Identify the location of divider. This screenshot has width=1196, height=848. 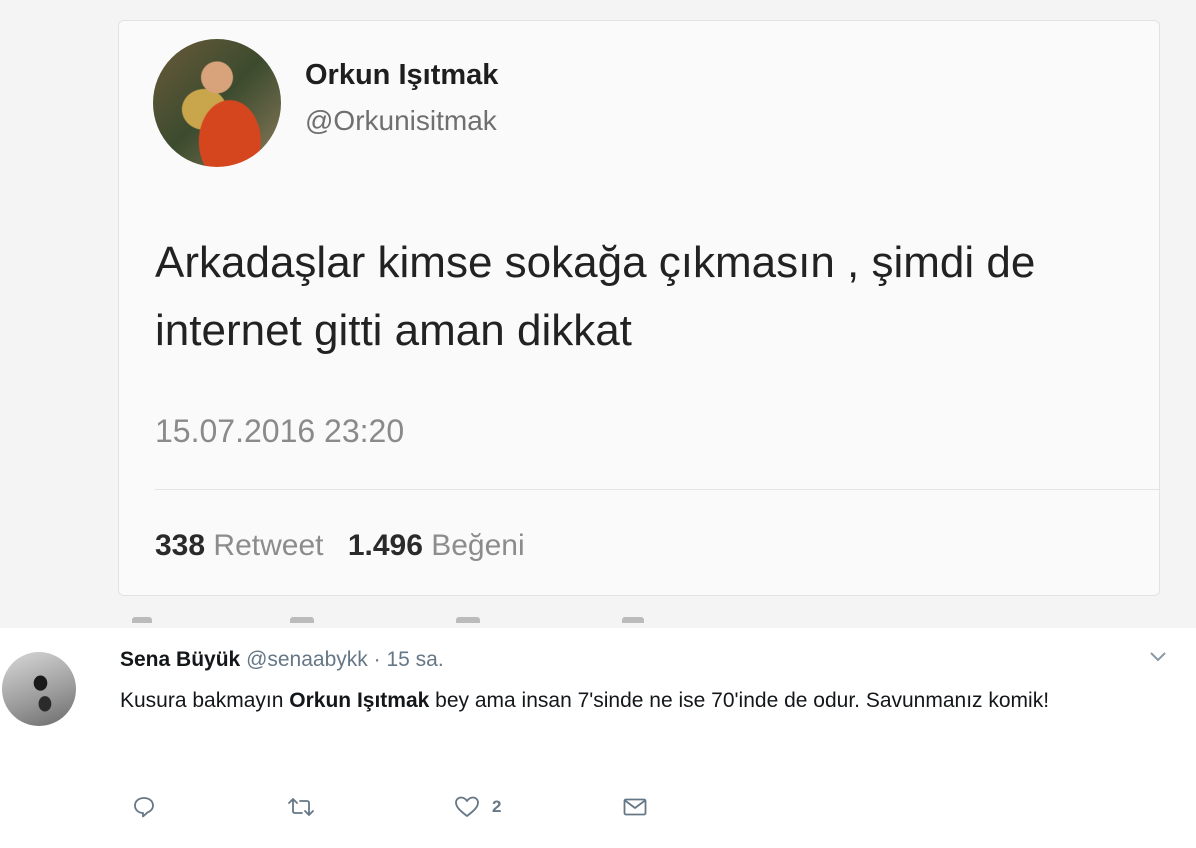
(657, 489).